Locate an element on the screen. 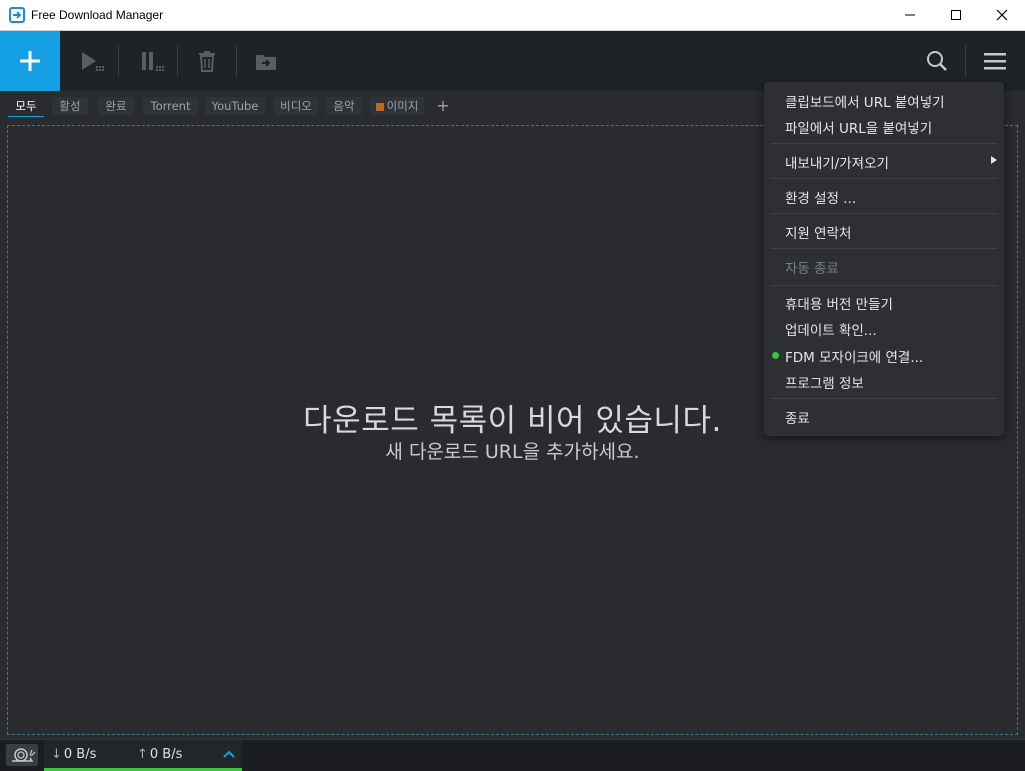 The height and width of the screenshot is (771, 1025). title-bar: Free Download Manager is located at coordinates (512, 15).